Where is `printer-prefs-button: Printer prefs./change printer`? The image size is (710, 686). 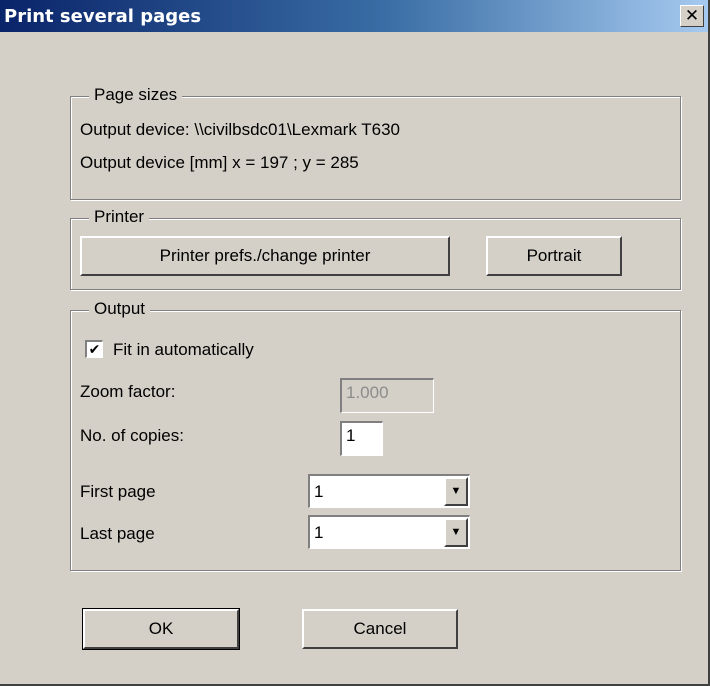 printer-prefs-button: Printer prefs./change printer is located at coordinates (265, 256).